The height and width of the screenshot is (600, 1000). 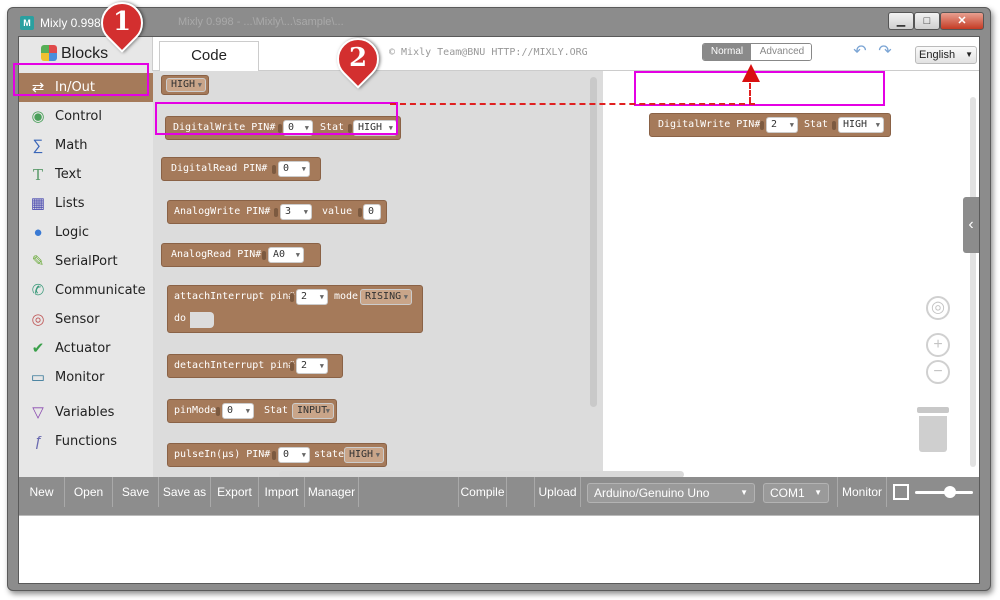 I want to click on block-high-dropdown: HIGH ▼, so click(x=186, y=85).